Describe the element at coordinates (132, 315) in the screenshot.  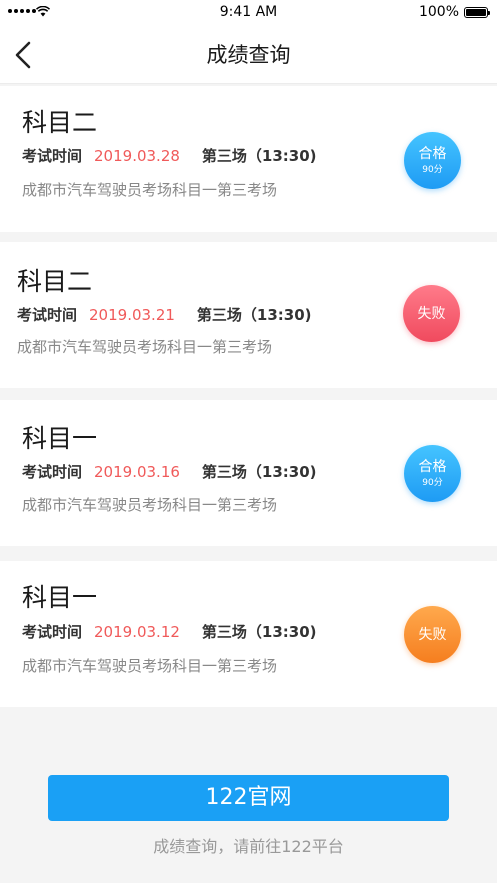
I see `exam-date: 2019.03.21` at that location.